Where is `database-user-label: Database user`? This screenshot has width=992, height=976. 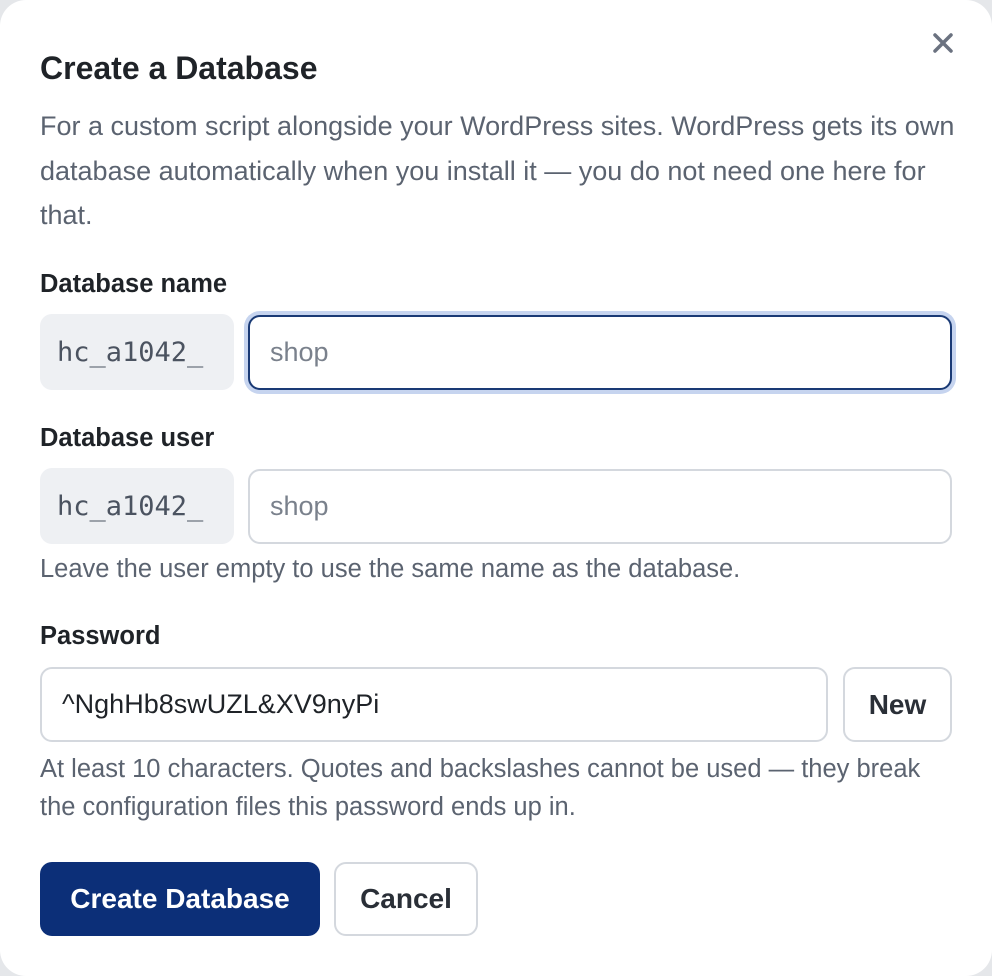 database-user-label: Database user is located at coordinates (127, 438).